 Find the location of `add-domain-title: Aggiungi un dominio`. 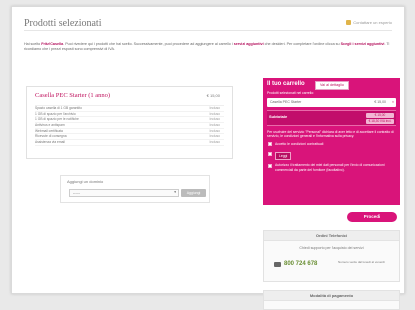

add-domain-title: Aggiungi un dominio is located at coordinates (85, 181).